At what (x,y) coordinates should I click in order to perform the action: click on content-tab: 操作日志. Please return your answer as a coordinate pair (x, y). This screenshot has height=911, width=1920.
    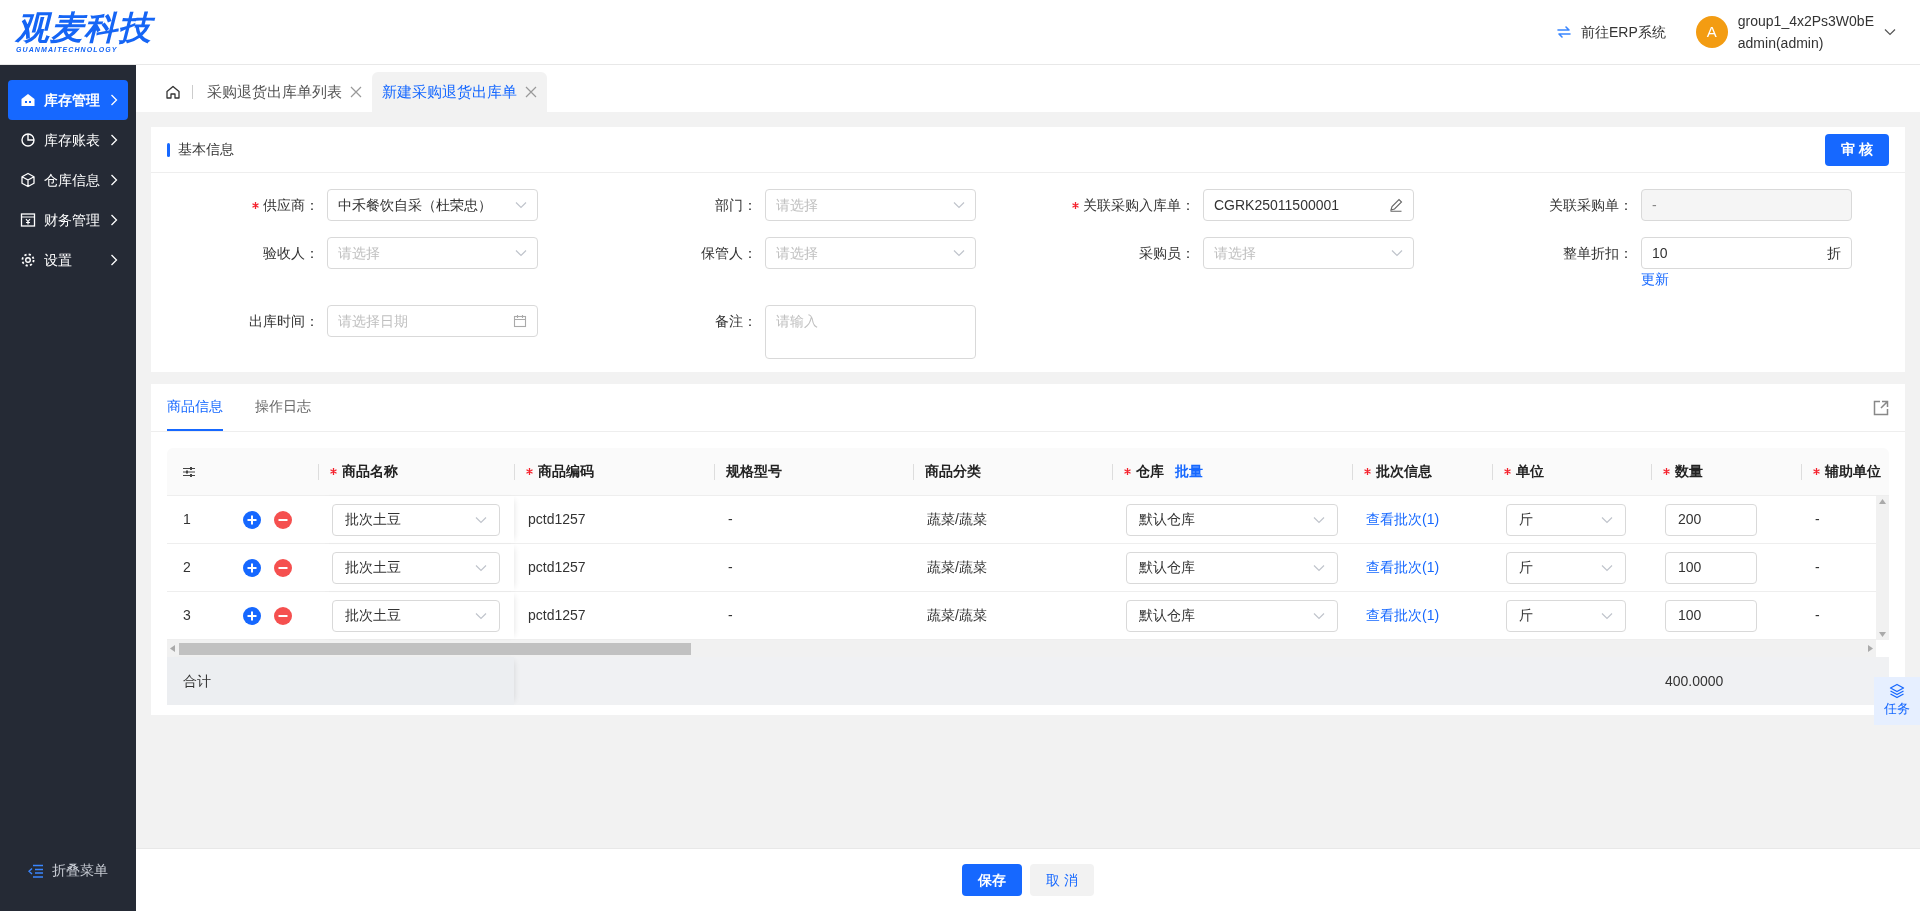
    Looking at the image, I should click on (283, 407).